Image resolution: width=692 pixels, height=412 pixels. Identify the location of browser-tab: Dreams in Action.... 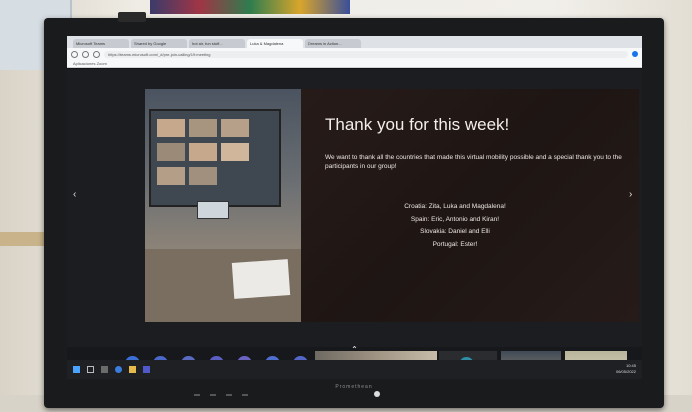
(333, 43).